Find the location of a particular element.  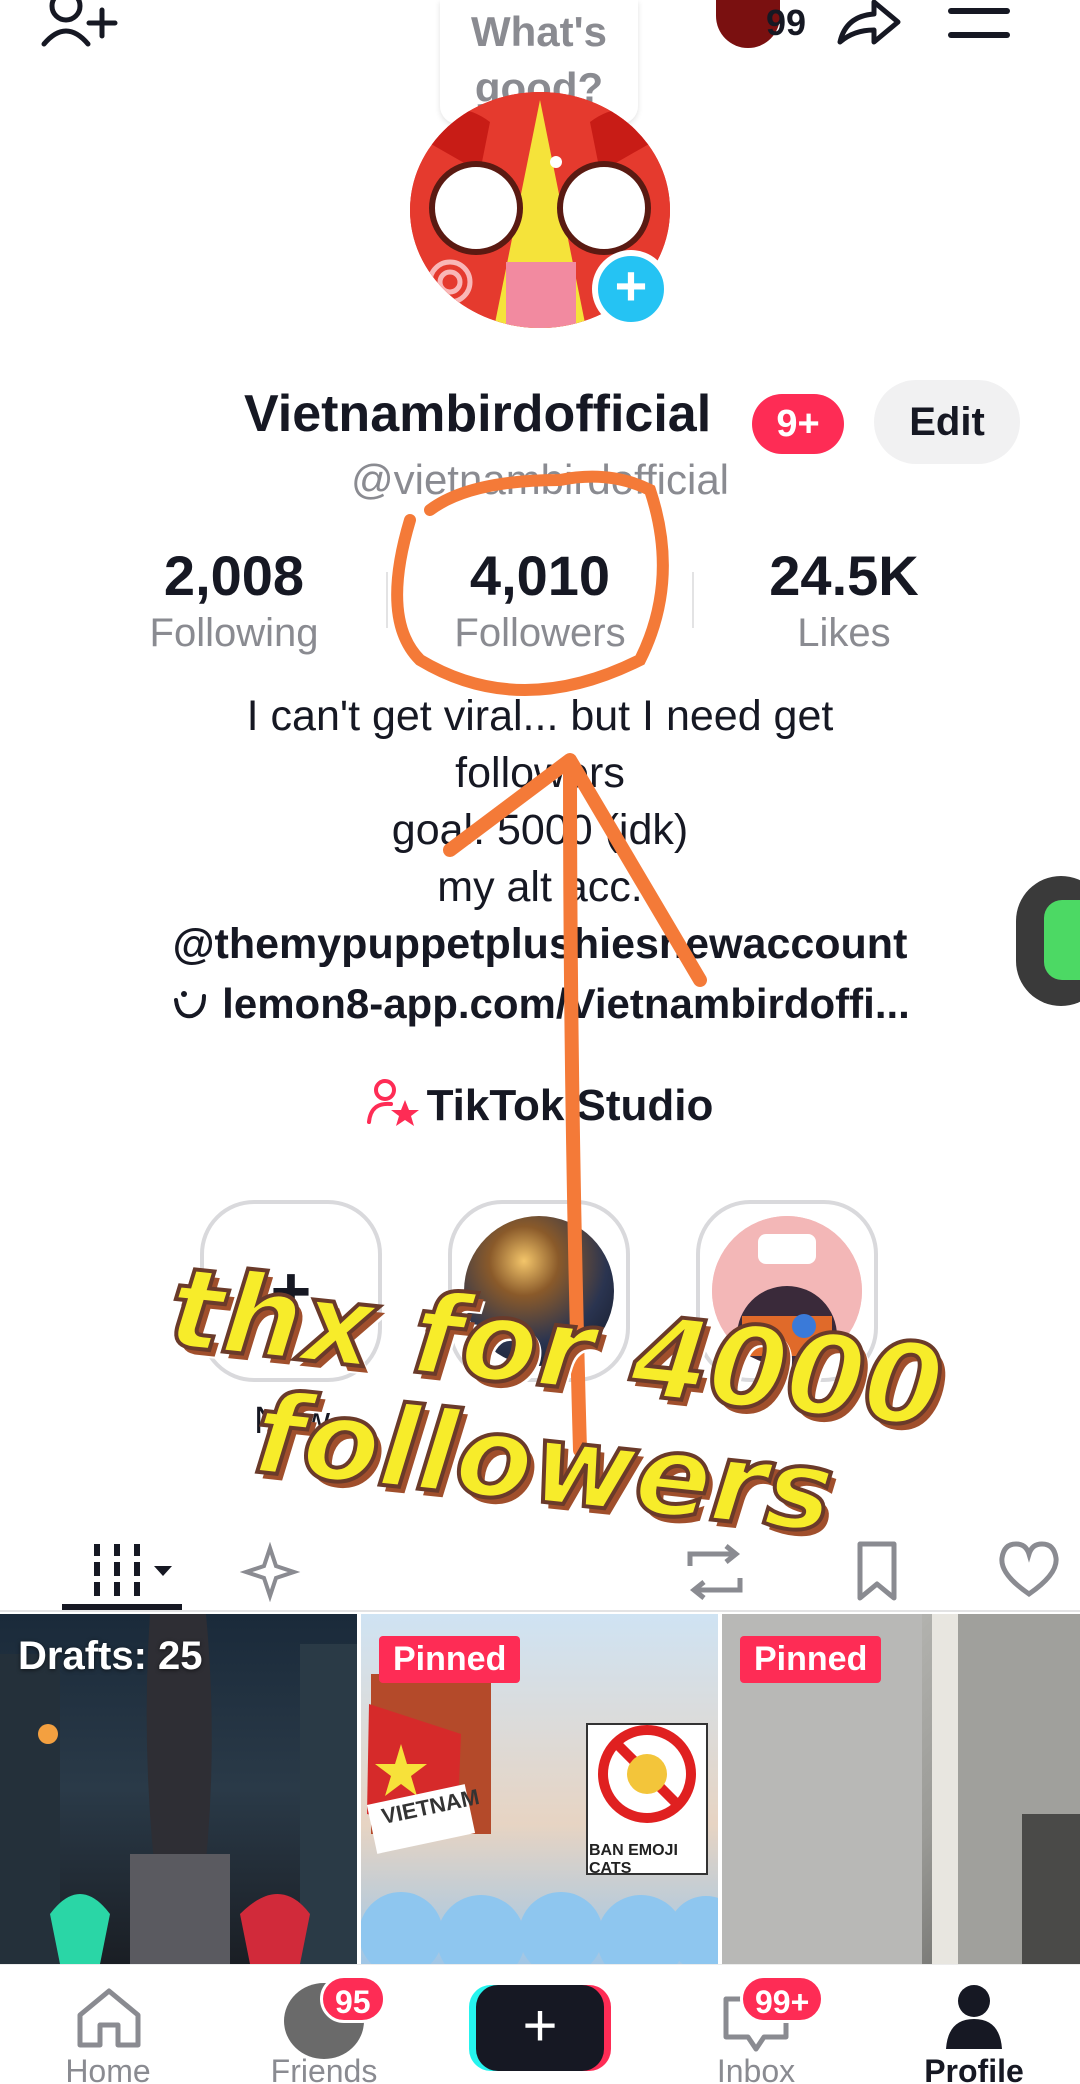

phone-icon is located at coordinates (1062, 940).